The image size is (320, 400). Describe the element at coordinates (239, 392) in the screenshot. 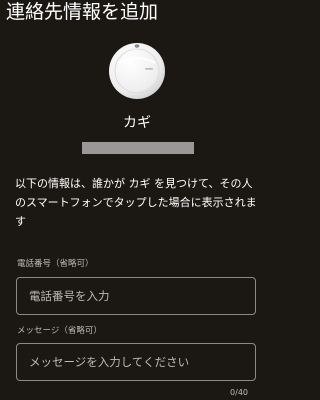

I see `message-char-counter: 0/40` at that location.